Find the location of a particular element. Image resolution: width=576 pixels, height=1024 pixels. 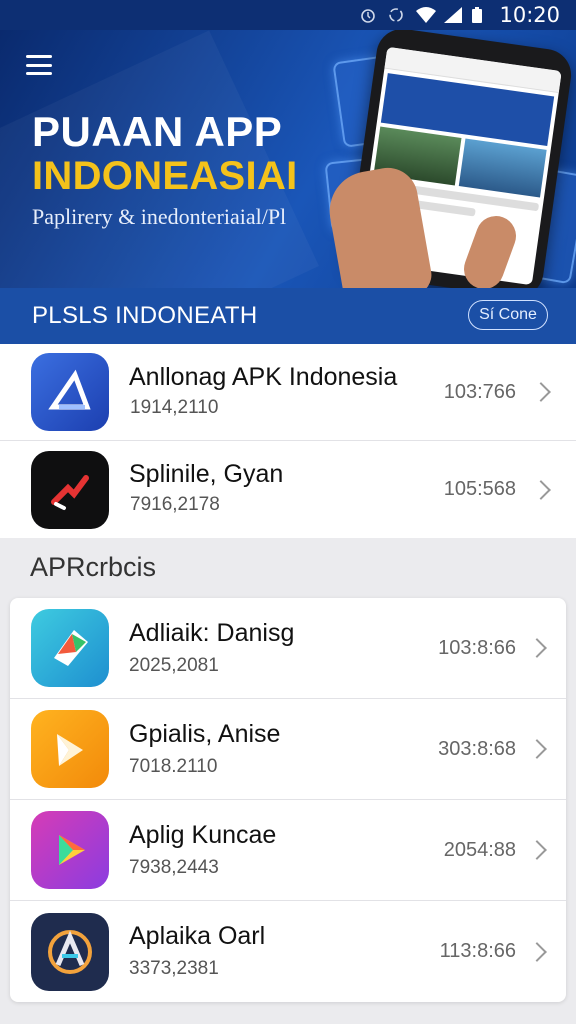

app-name: Splinile, Gyan is located at coordinates (206, 474).